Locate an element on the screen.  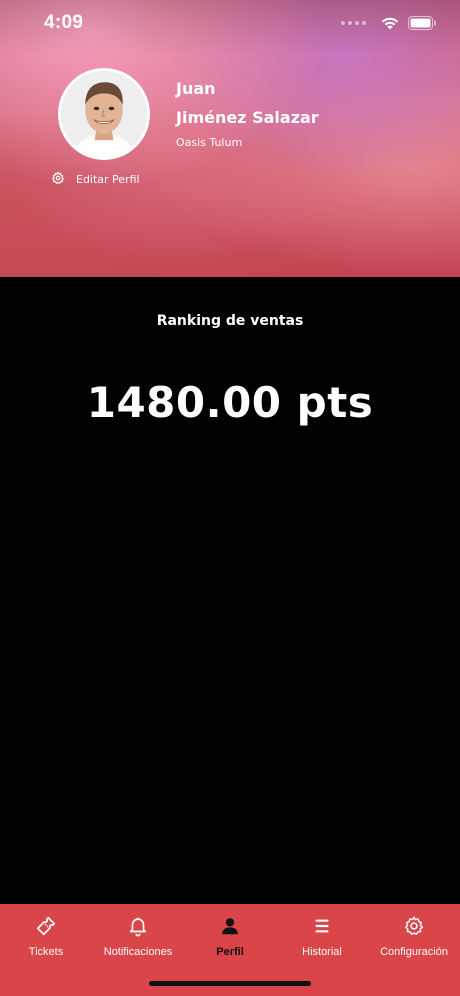
ranking-points: 1480.00 pts is located at coordinates (230, 402).